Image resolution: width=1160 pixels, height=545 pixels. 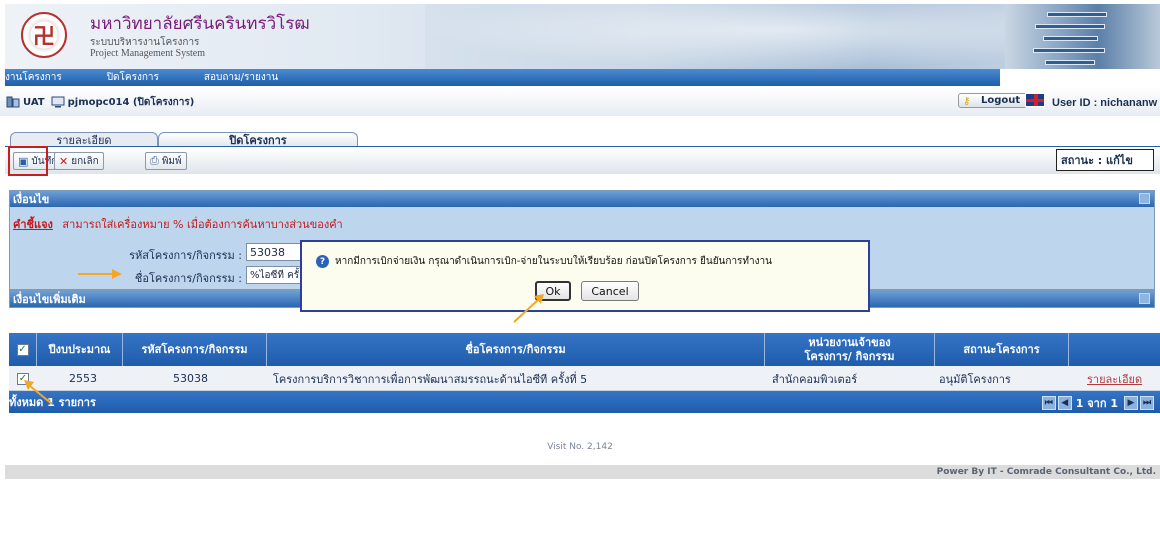 I want to click on menu-item-projects: งานโครงการ, so click(x=33, y=77).